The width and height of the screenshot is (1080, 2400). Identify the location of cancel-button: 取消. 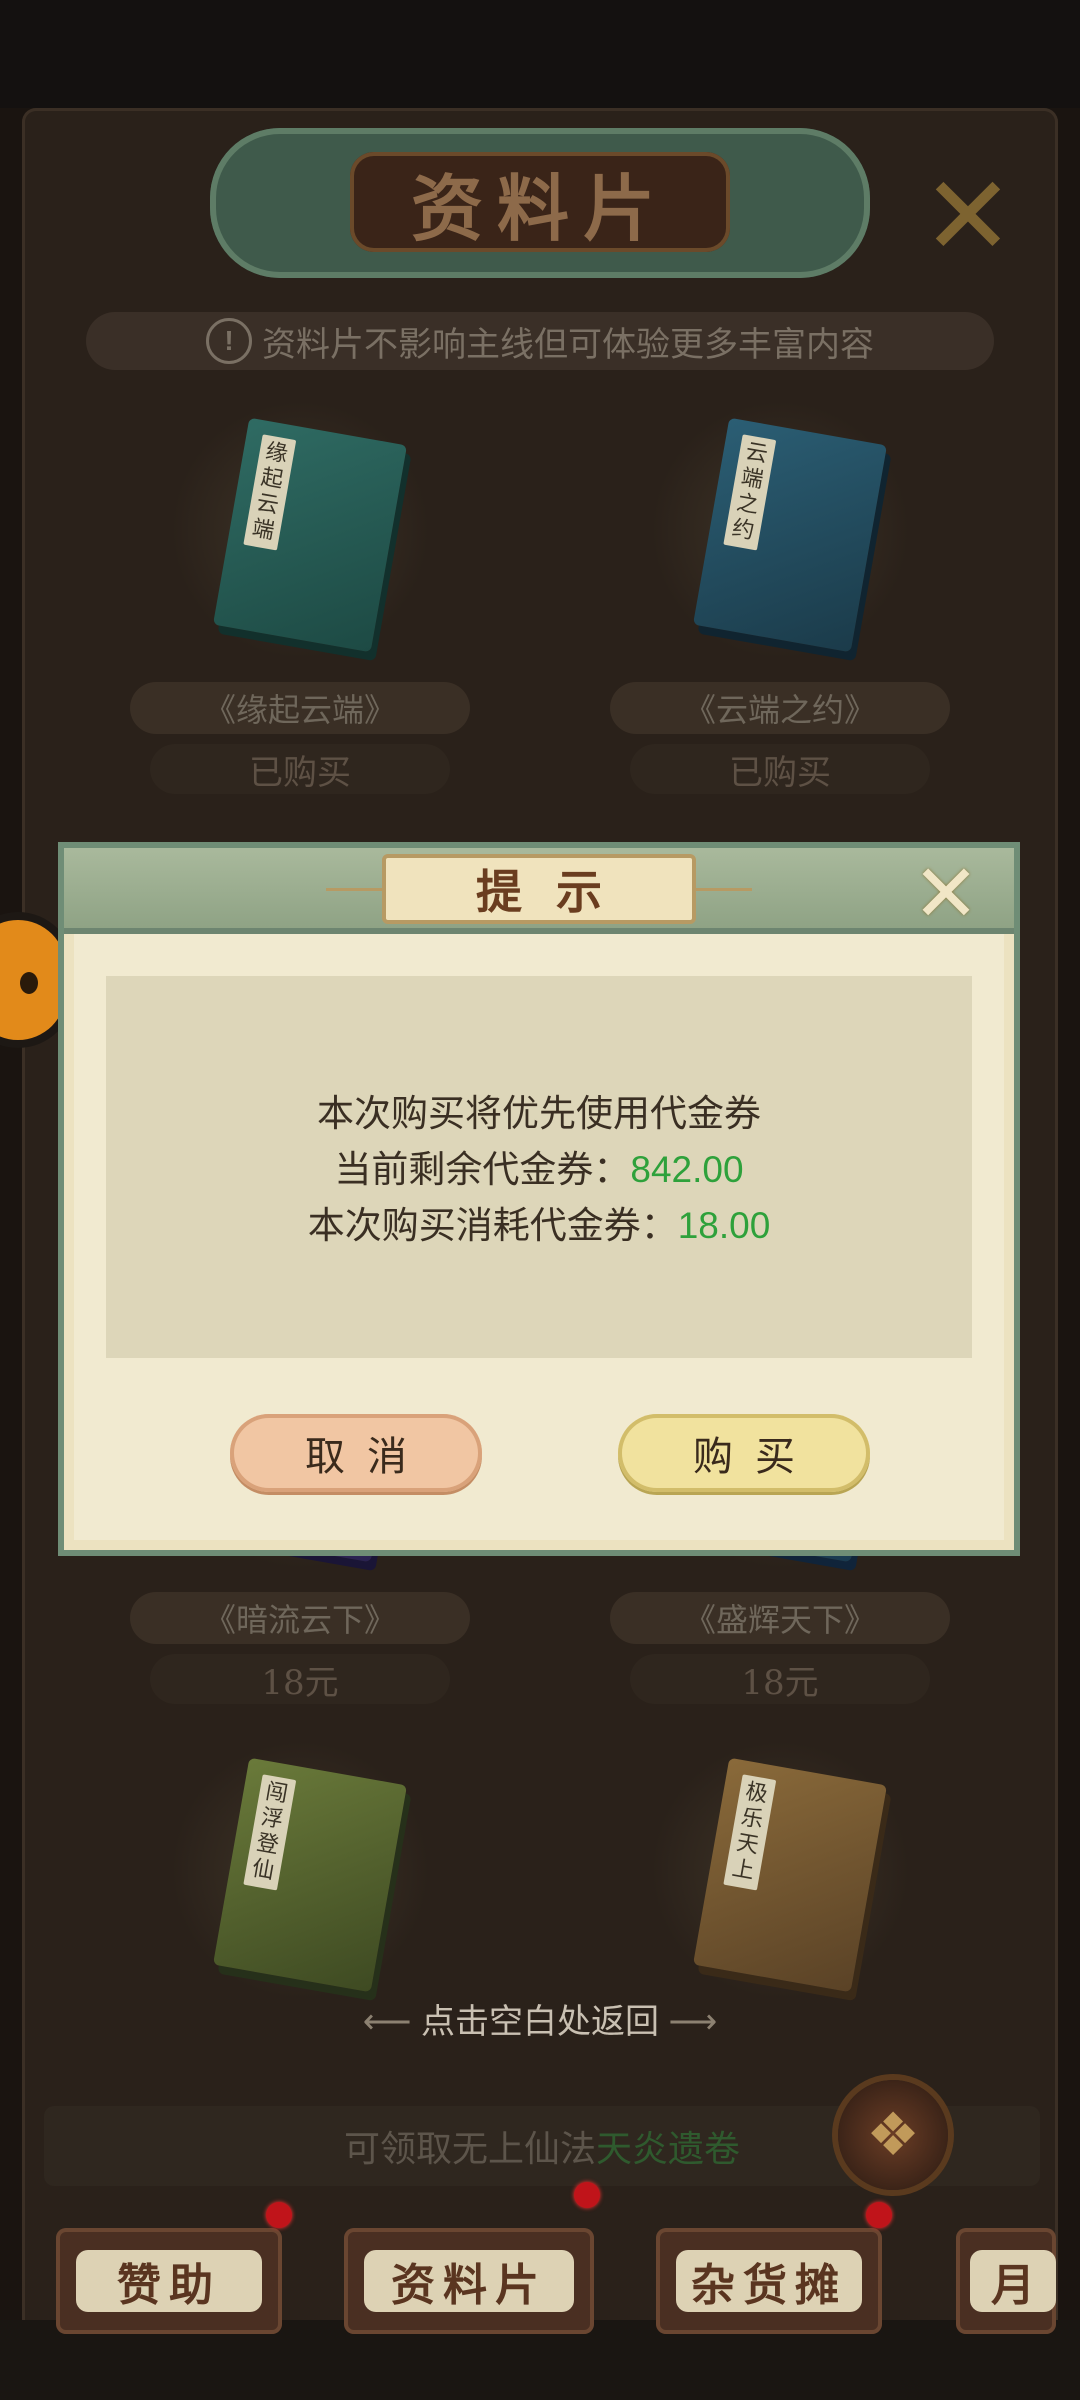
(356, 1453).